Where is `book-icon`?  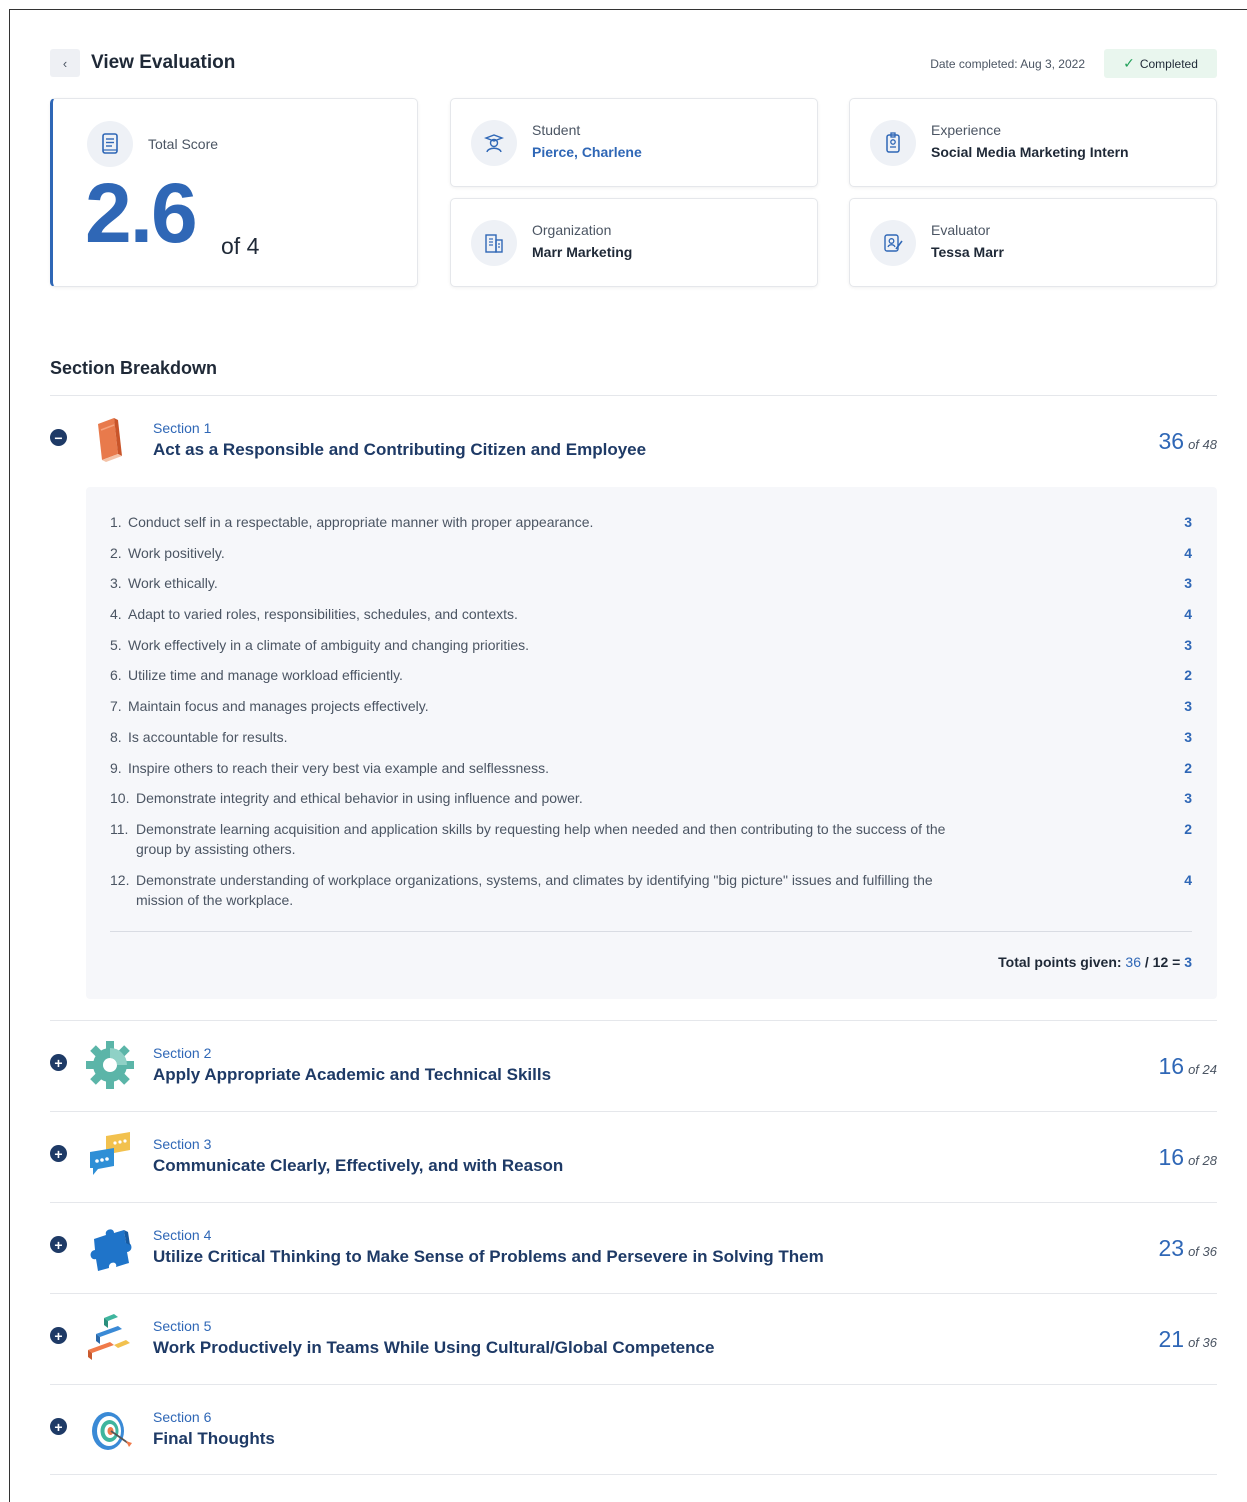 book-icon is located at coordinates (110, 440).